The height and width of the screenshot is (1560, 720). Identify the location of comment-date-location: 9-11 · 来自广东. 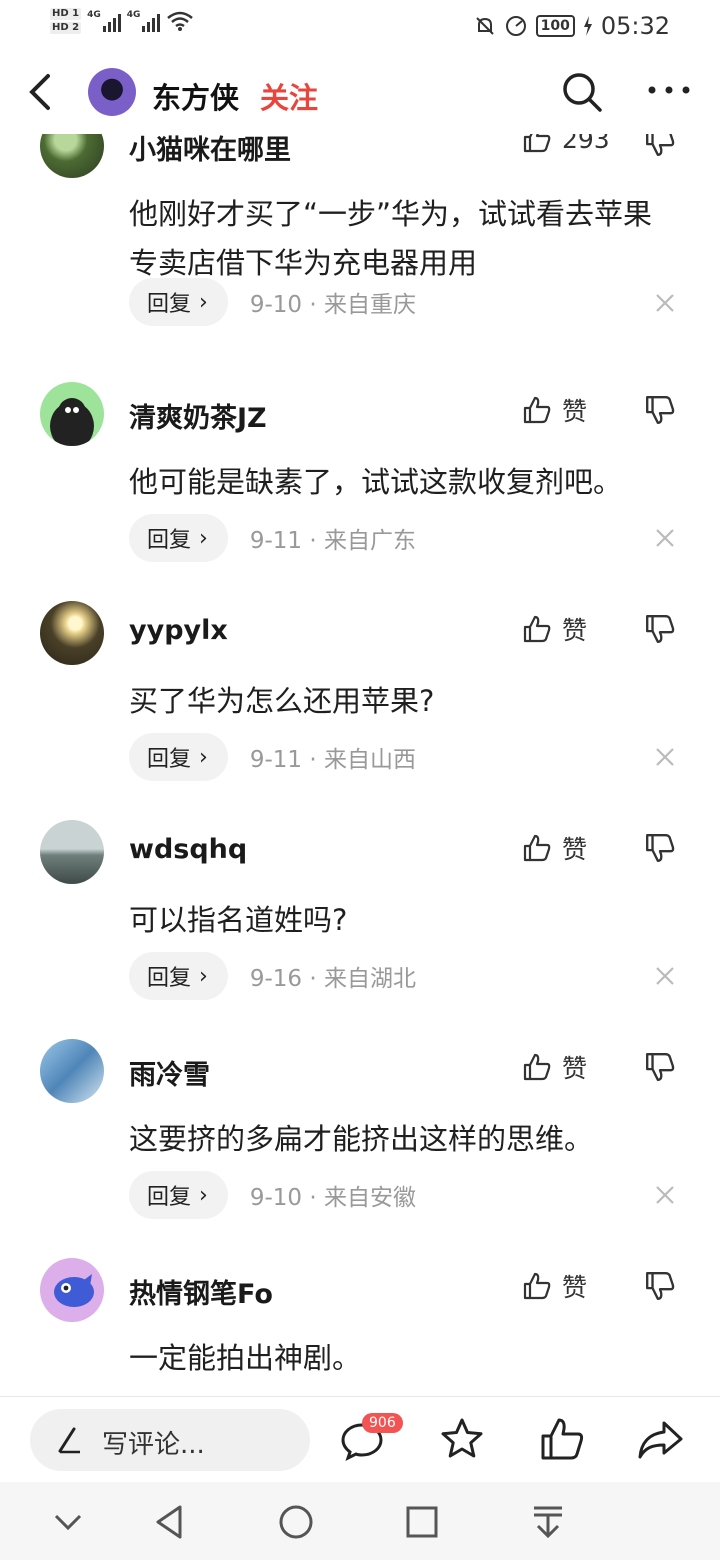
(332, 541).